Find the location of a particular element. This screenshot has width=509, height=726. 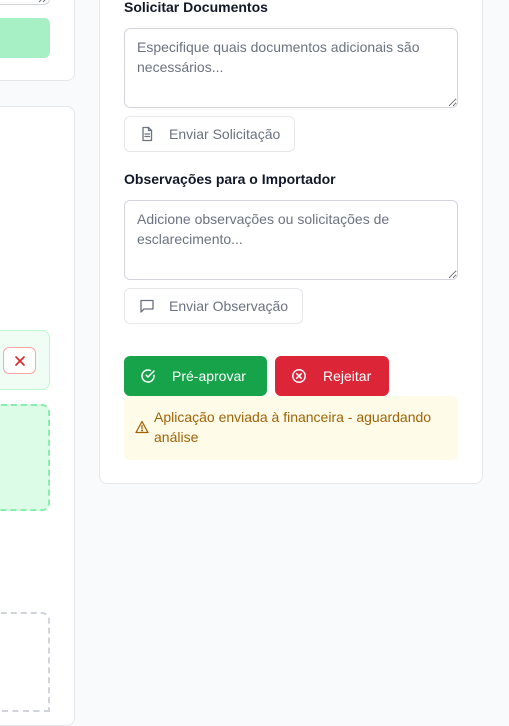

check-circle-icon is located at coordinates (148, 376).